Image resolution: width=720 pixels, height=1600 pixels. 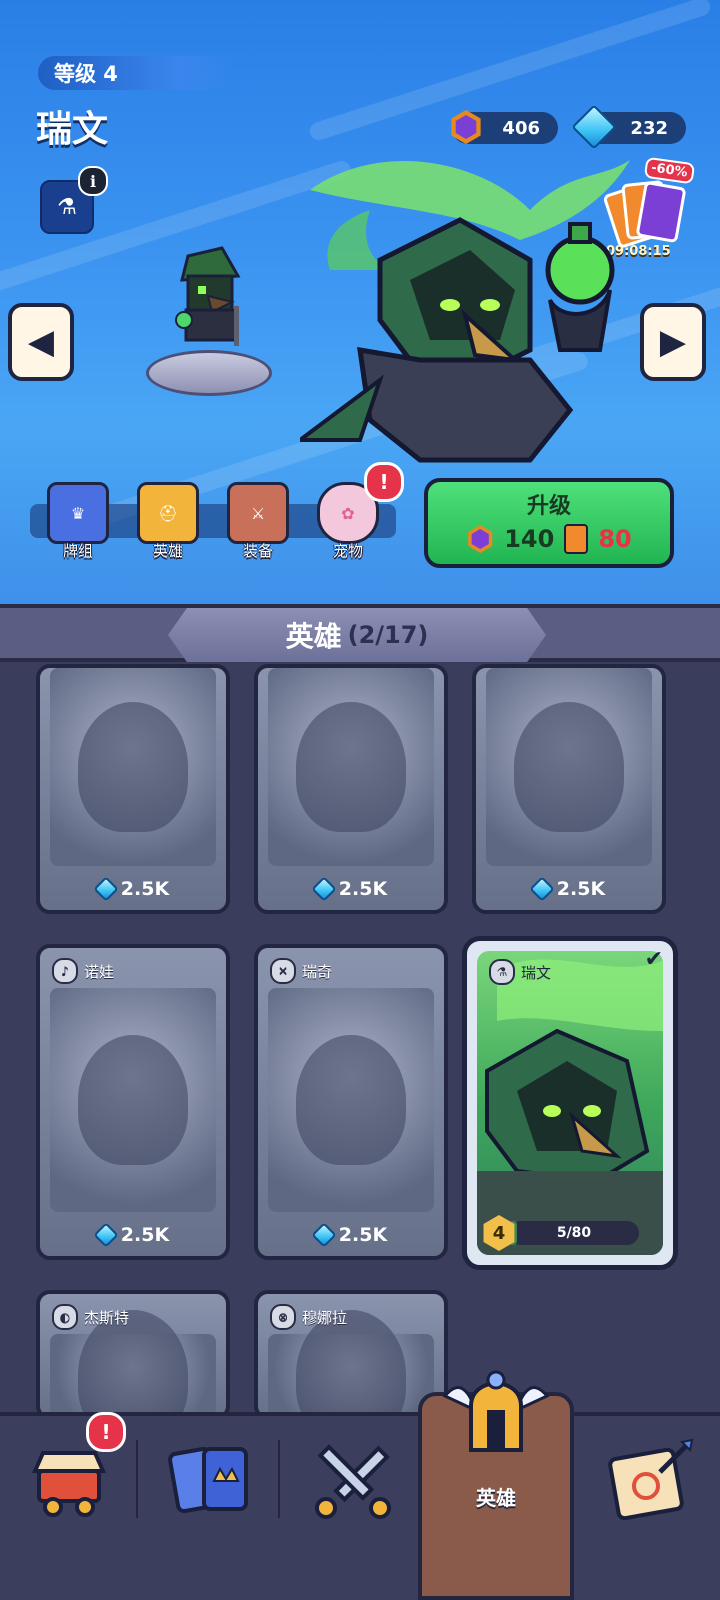 I want to click on checkmark-icon: ✔, so click(x=653, y=959).